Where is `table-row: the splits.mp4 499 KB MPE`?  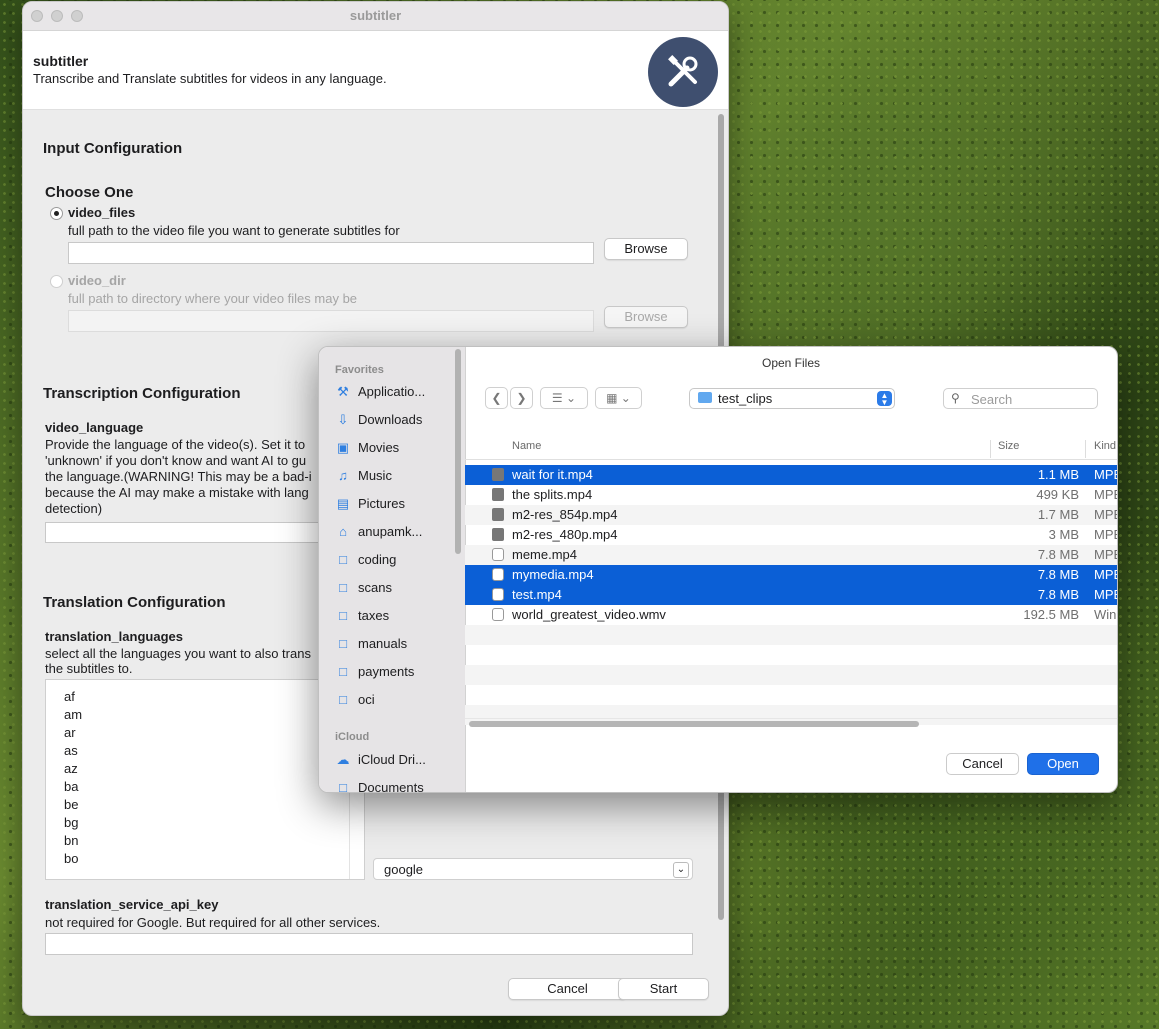 table-row: the splits.mp4 499 KB MPE is located at coordinates (791, 495).